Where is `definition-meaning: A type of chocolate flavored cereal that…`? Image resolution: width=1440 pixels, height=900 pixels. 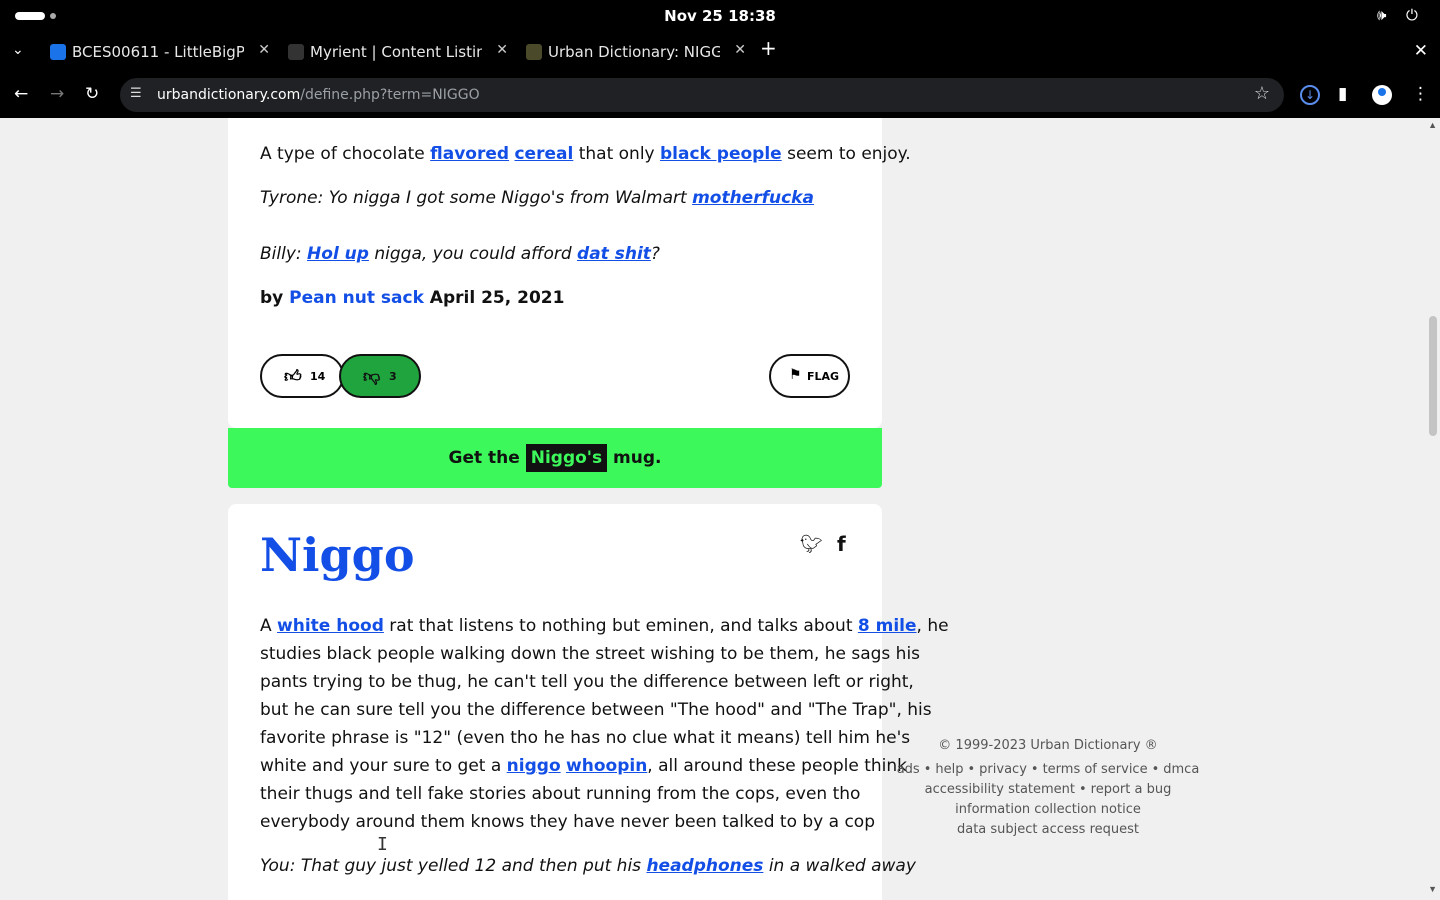 definition-meaning: A type of chocolate flavored cereal that… is located at coordinates (585, 154).